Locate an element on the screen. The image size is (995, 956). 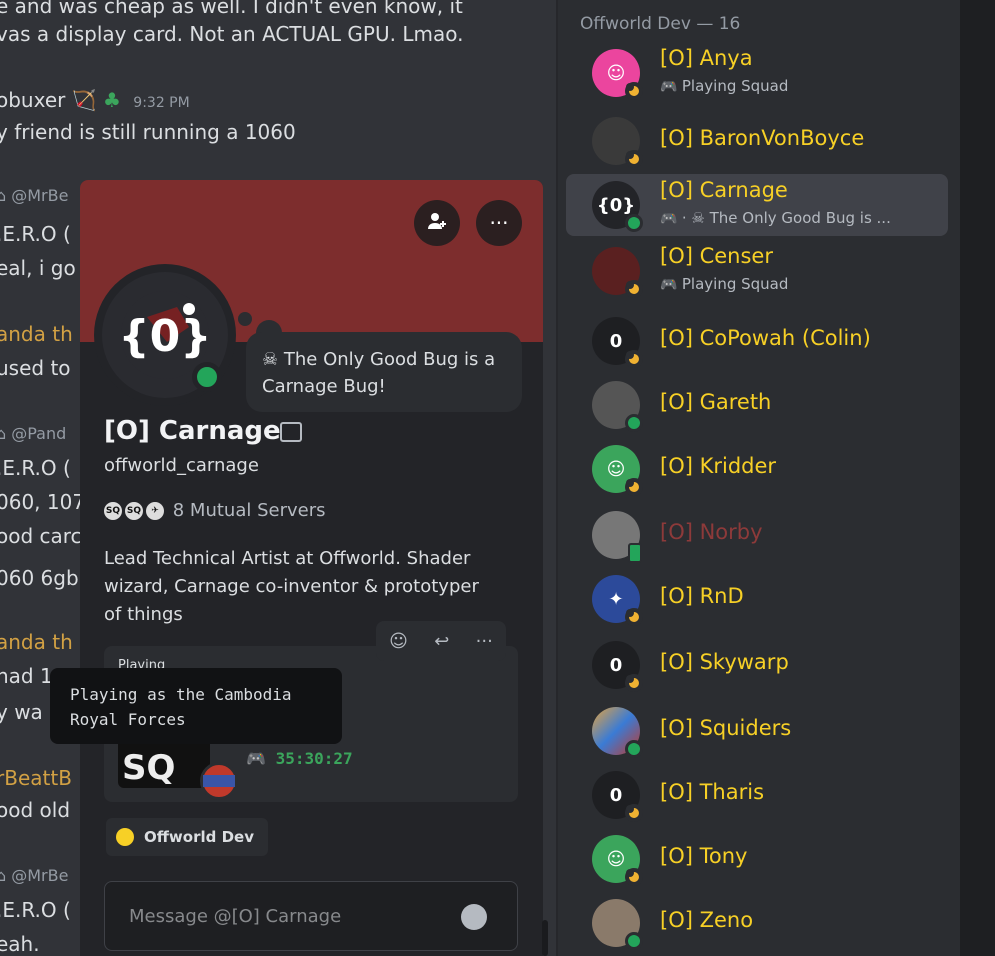
message-placeholder: Message @[O] Carnage is located at coordinates (235, 916).